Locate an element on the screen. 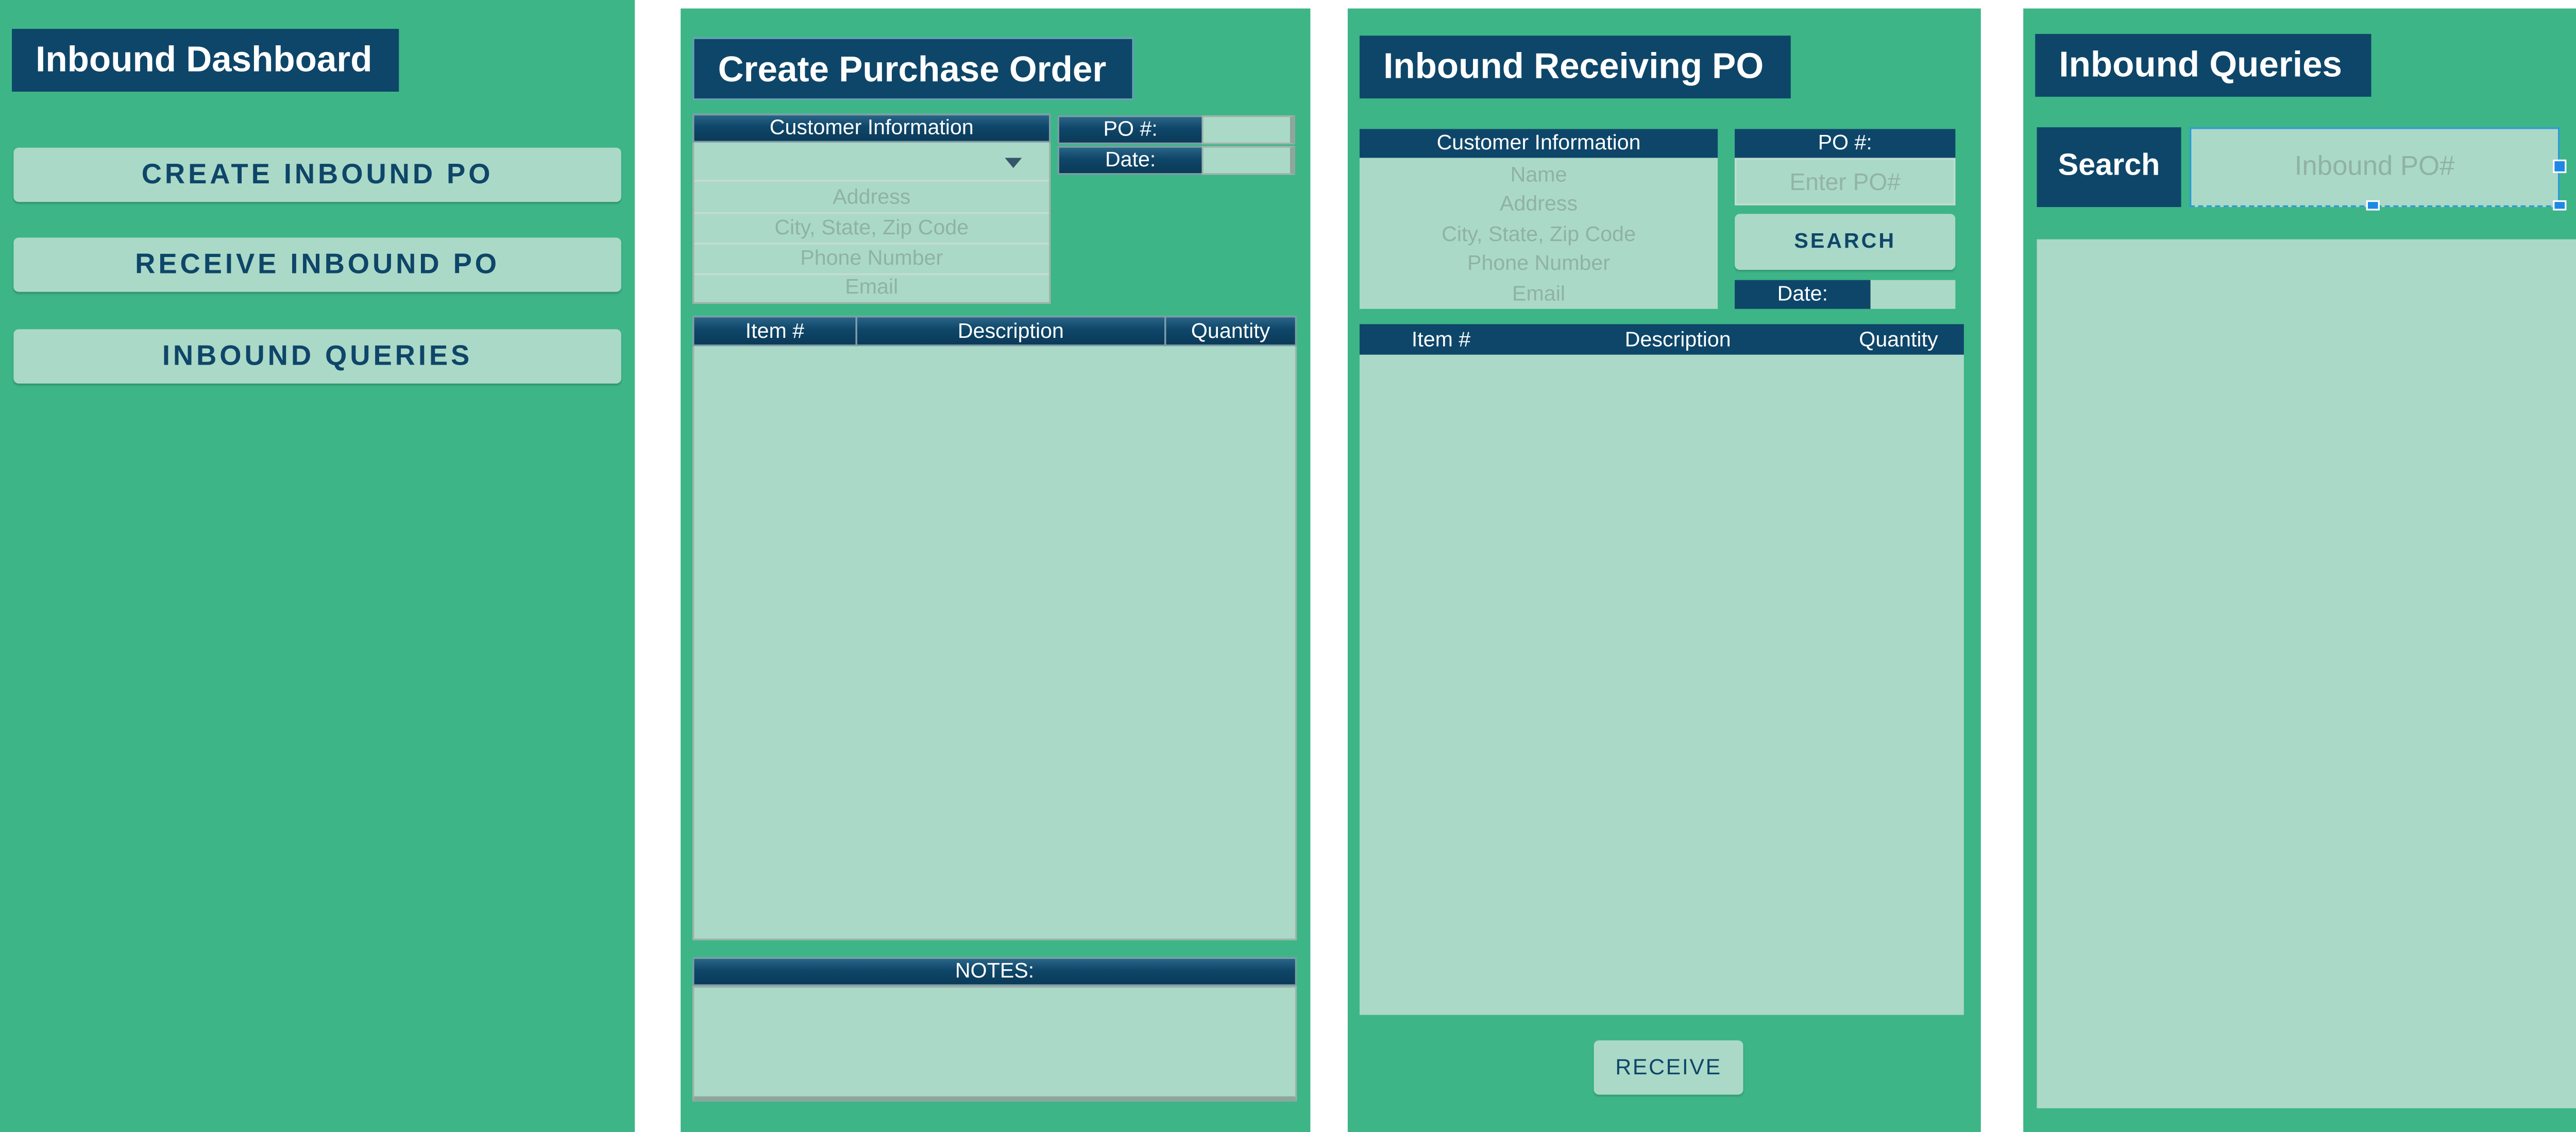 Image resolution: width=2576 pixels, height=1132 pixels. search-input: Inbound PO# is located at coordinates (2375, 167).